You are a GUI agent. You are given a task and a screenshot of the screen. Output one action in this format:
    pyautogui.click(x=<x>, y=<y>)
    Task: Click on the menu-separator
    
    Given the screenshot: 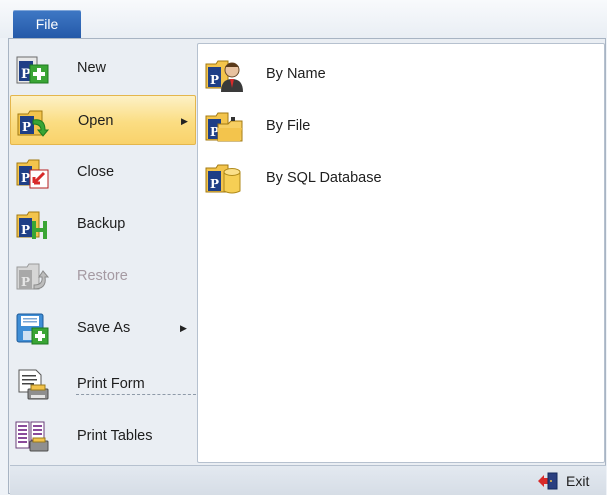 What is the action you would take?
    pyautogui.click(x=136, y=394)
    